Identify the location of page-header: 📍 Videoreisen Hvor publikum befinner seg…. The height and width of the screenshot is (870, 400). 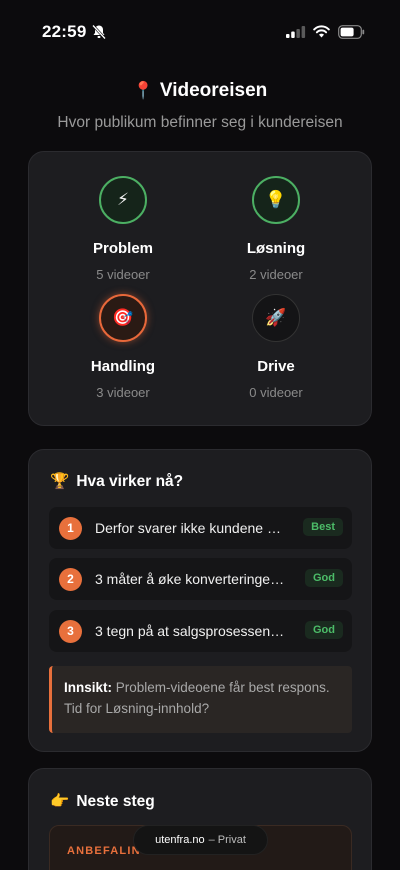
(200, 106).